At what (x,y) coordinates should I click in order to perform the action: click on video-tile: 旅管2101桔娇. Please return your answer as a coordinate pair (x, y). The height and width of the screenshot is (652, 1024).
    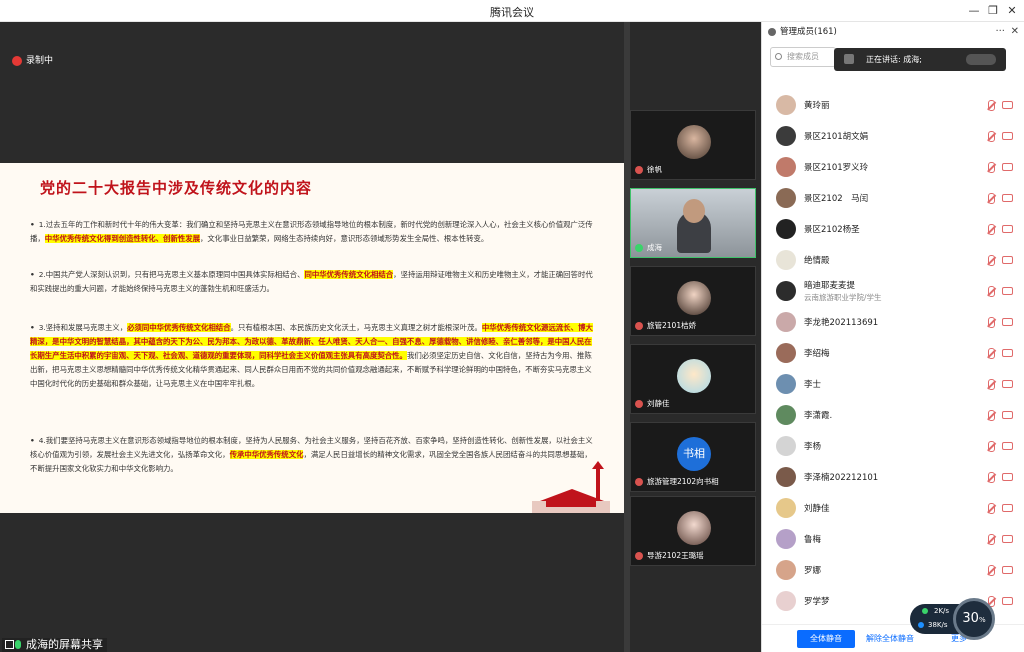
    Looking at the image, I should click on (693, 301).